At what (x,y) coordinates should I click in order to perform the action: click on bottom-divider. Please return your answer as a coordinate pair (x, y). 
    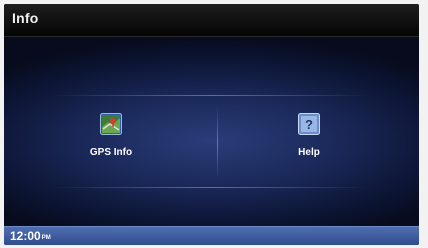
    Looking at the image, I should click on (211, 187).